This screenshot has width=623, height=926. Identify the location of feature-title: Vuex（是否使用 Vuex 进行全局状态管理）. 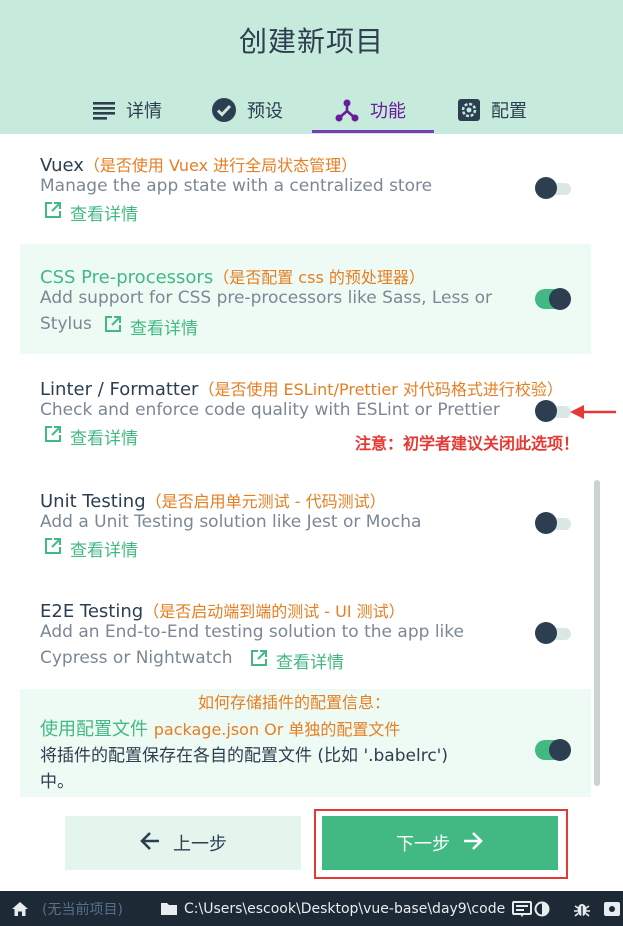
(199, 165).